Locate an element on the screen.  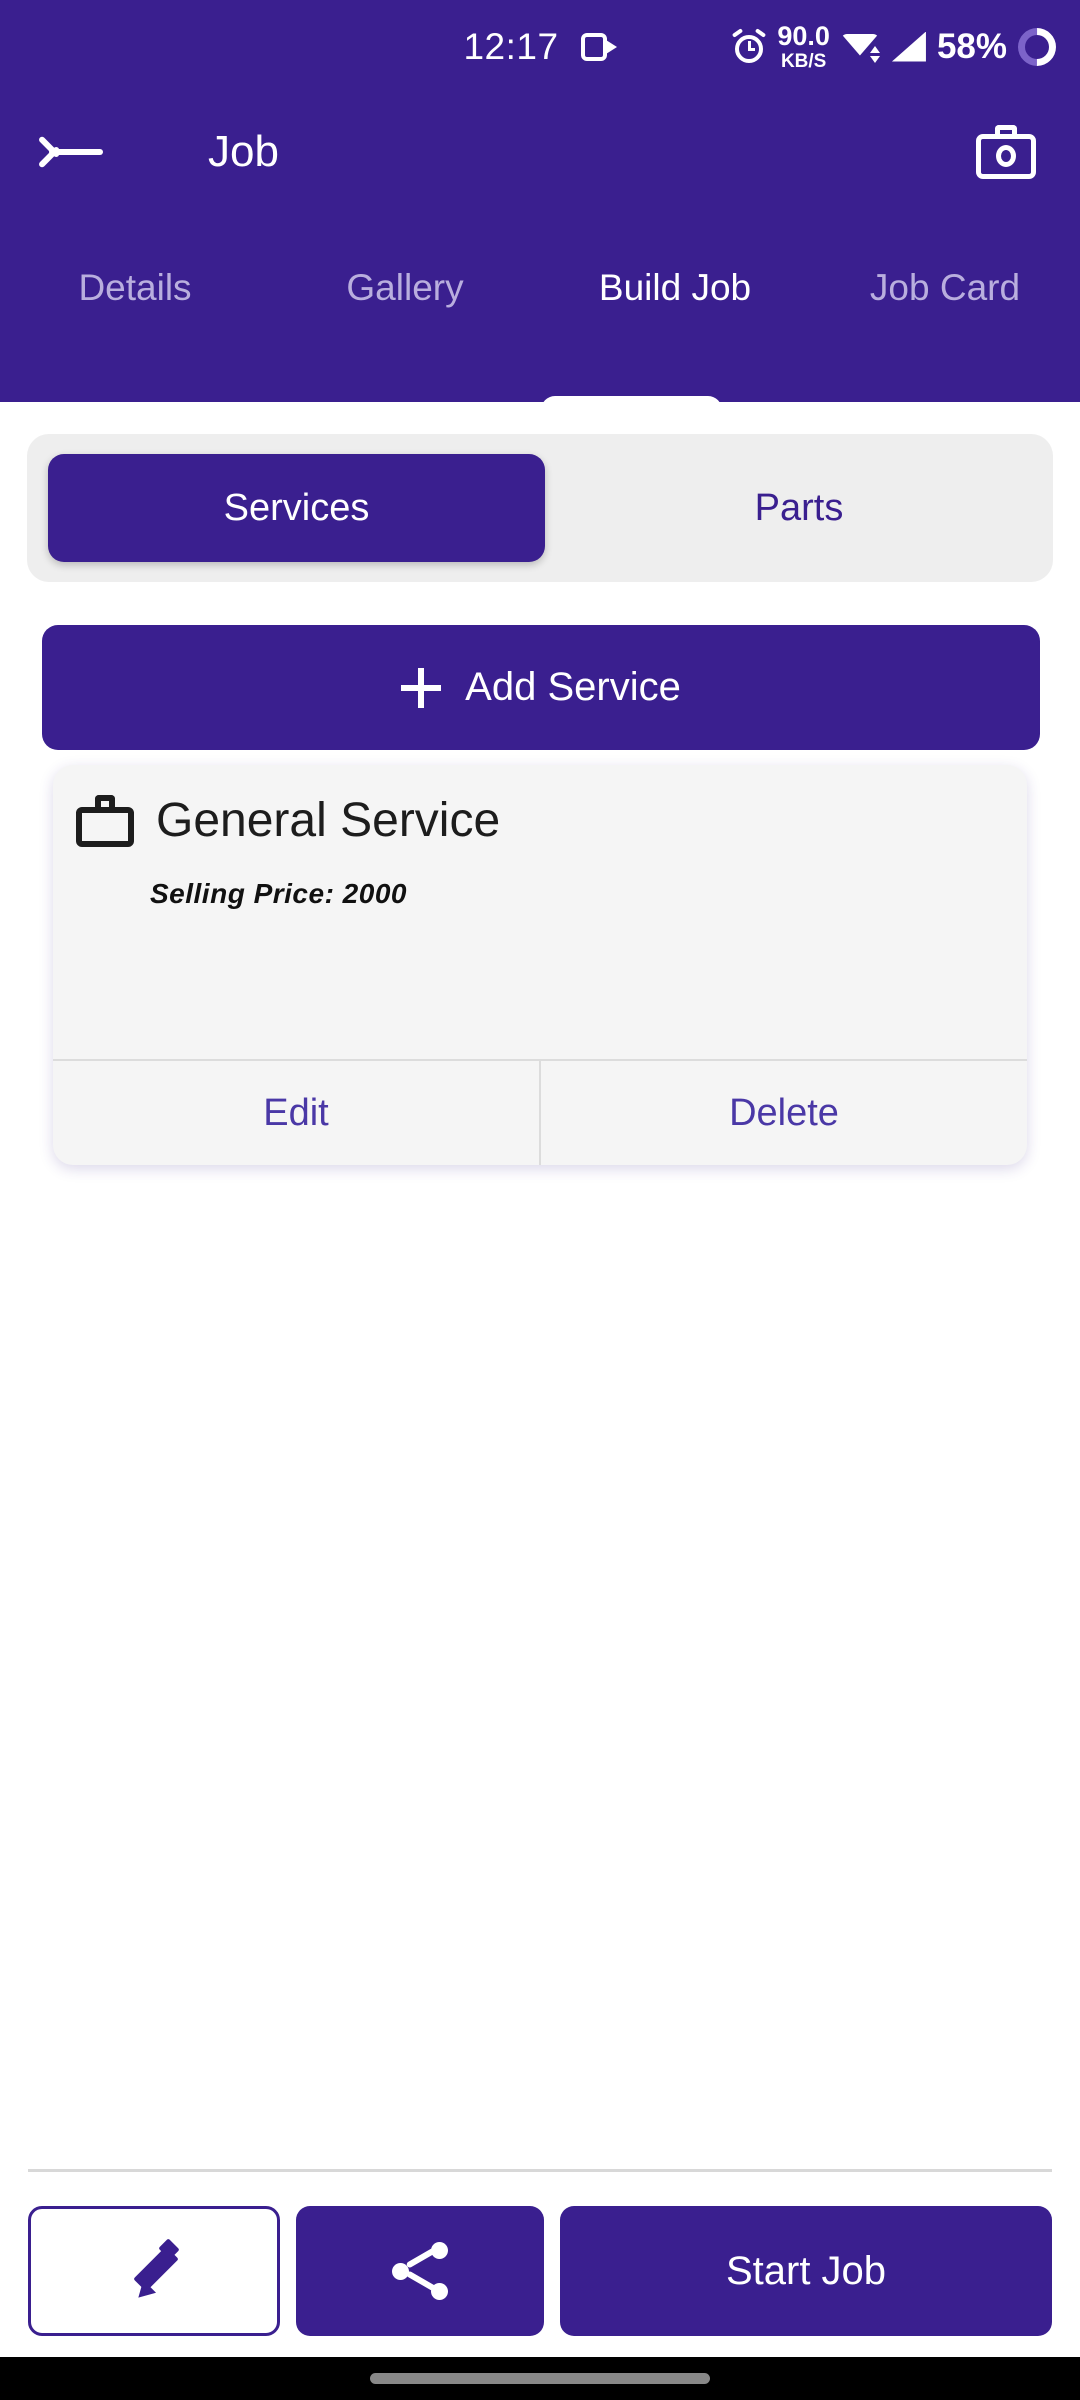
add-service-button: Add Service is located at coordinates (541, 687).